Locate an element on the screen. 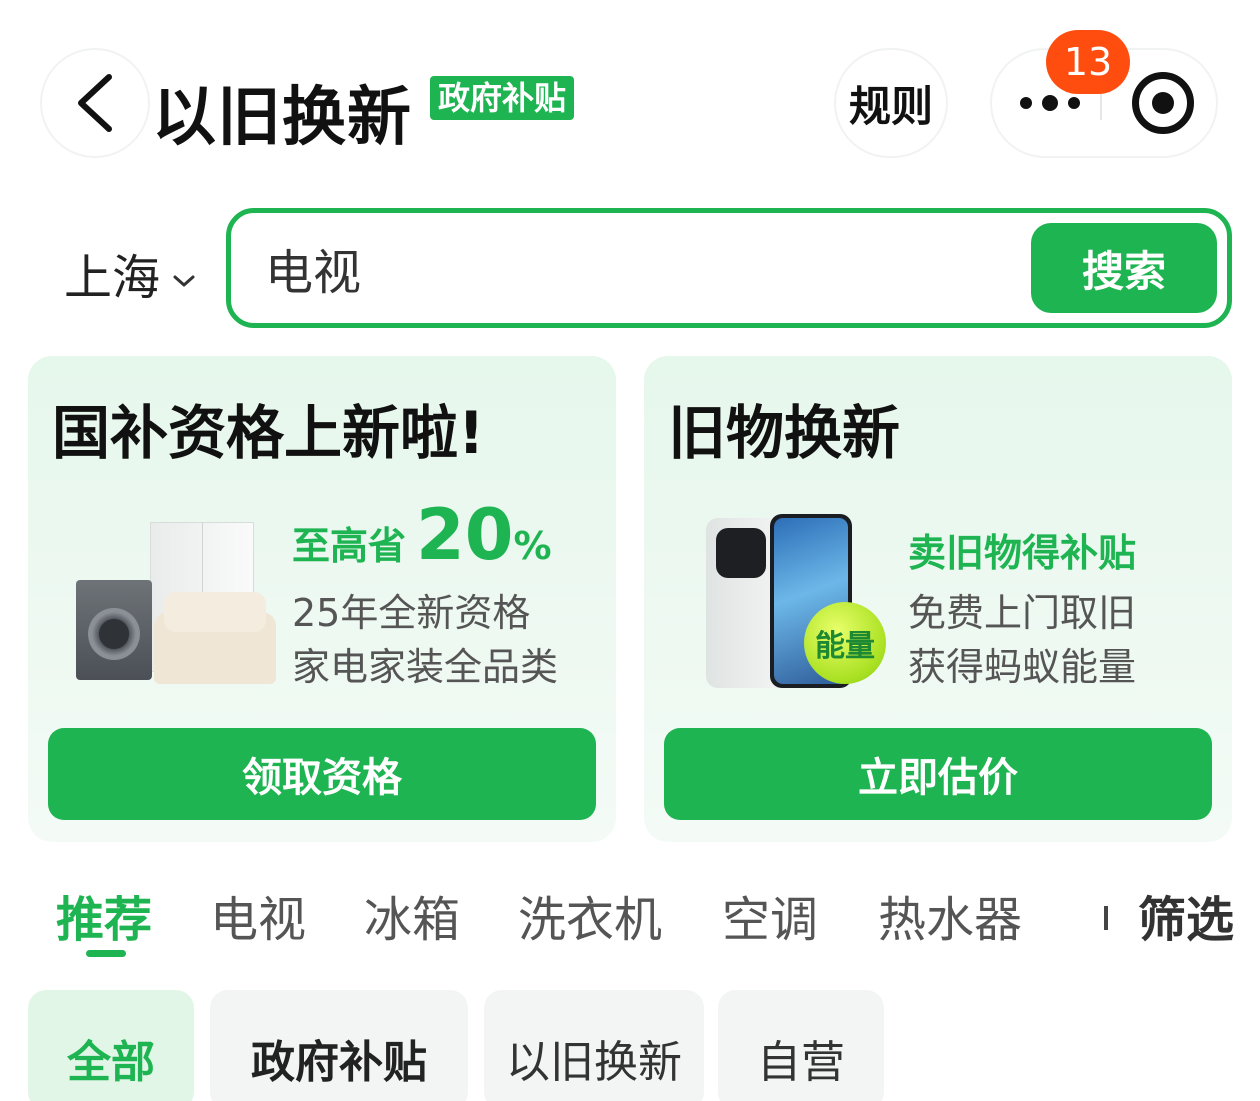  phone-illustration: 能量 is located at coordinates (801, 603).